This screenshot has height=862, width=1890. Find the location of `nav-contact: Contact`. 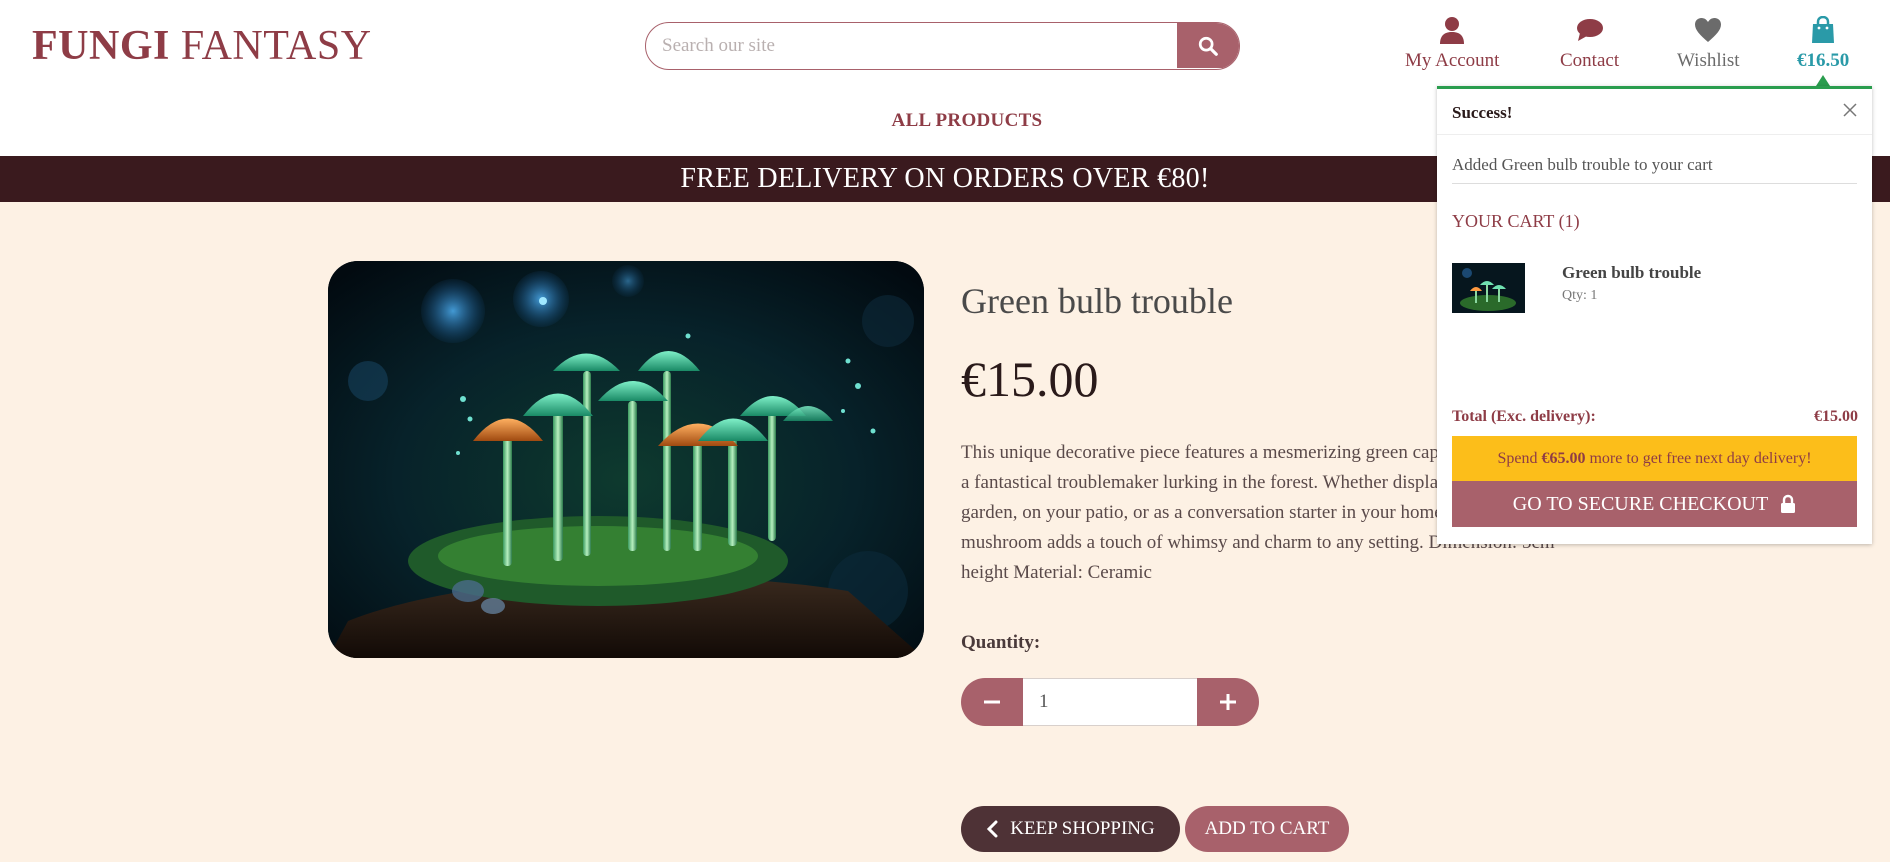

nav-contact: Contact is located at coordinates (1589, 43).